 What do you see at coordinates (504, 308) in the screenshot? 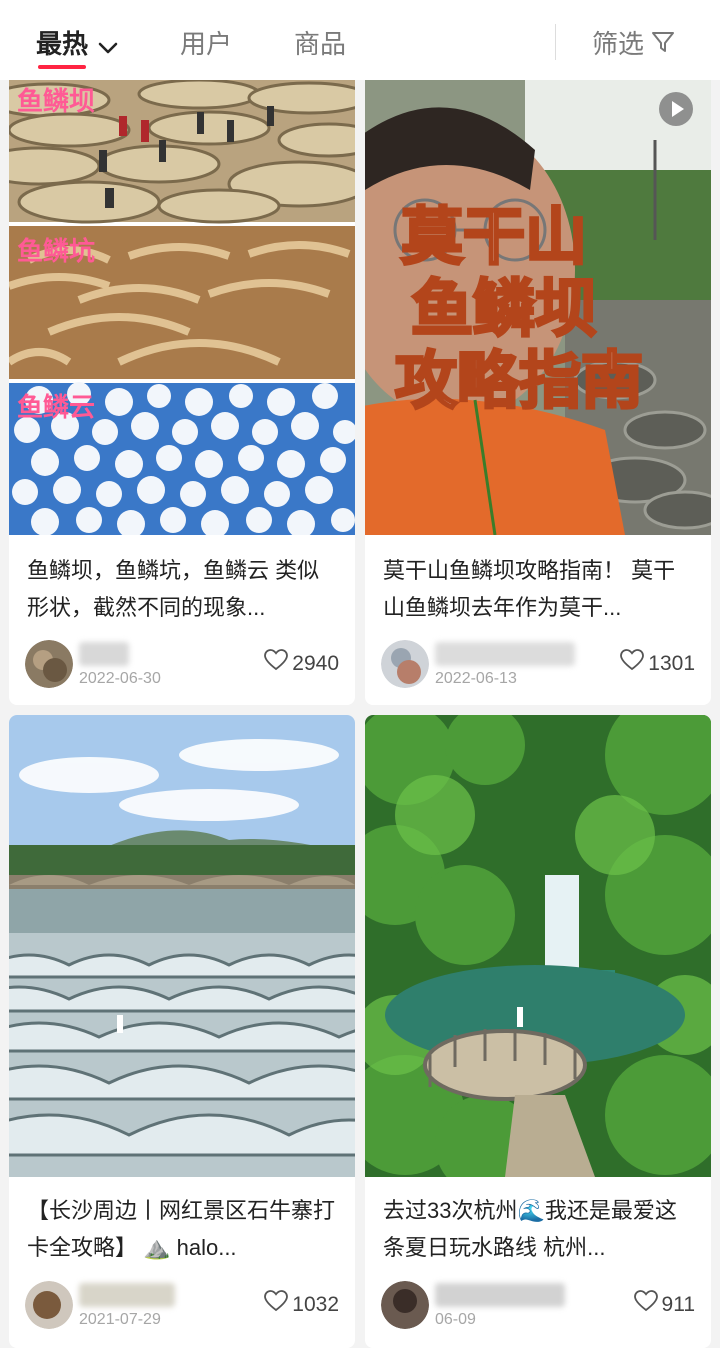
I see `overlay-line: 鱼鳞坝` at bounding box center [504, 308].